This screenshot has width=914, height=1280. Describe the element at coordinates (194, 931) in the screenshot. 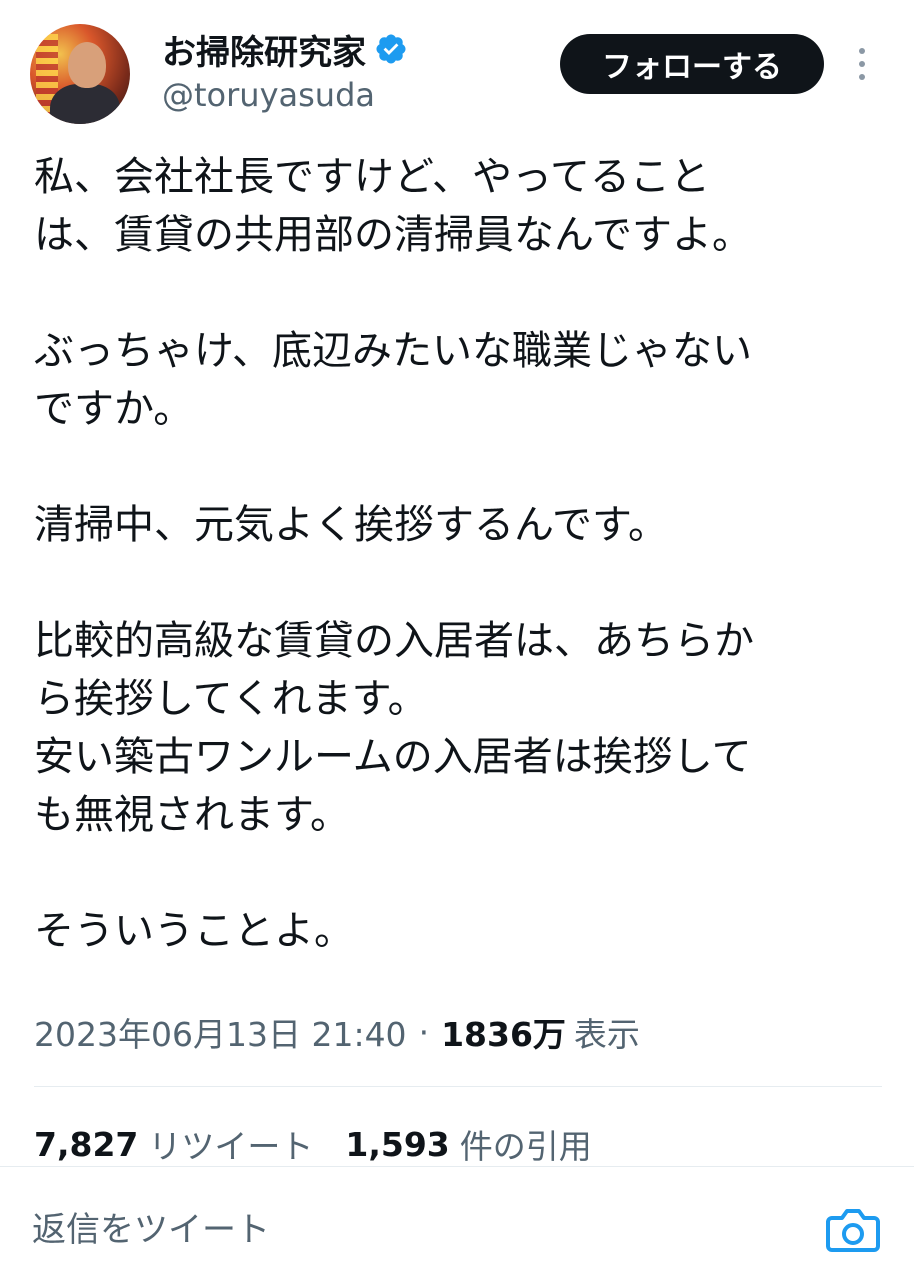

I see `tweet-line: そういうことよ。` at that location.